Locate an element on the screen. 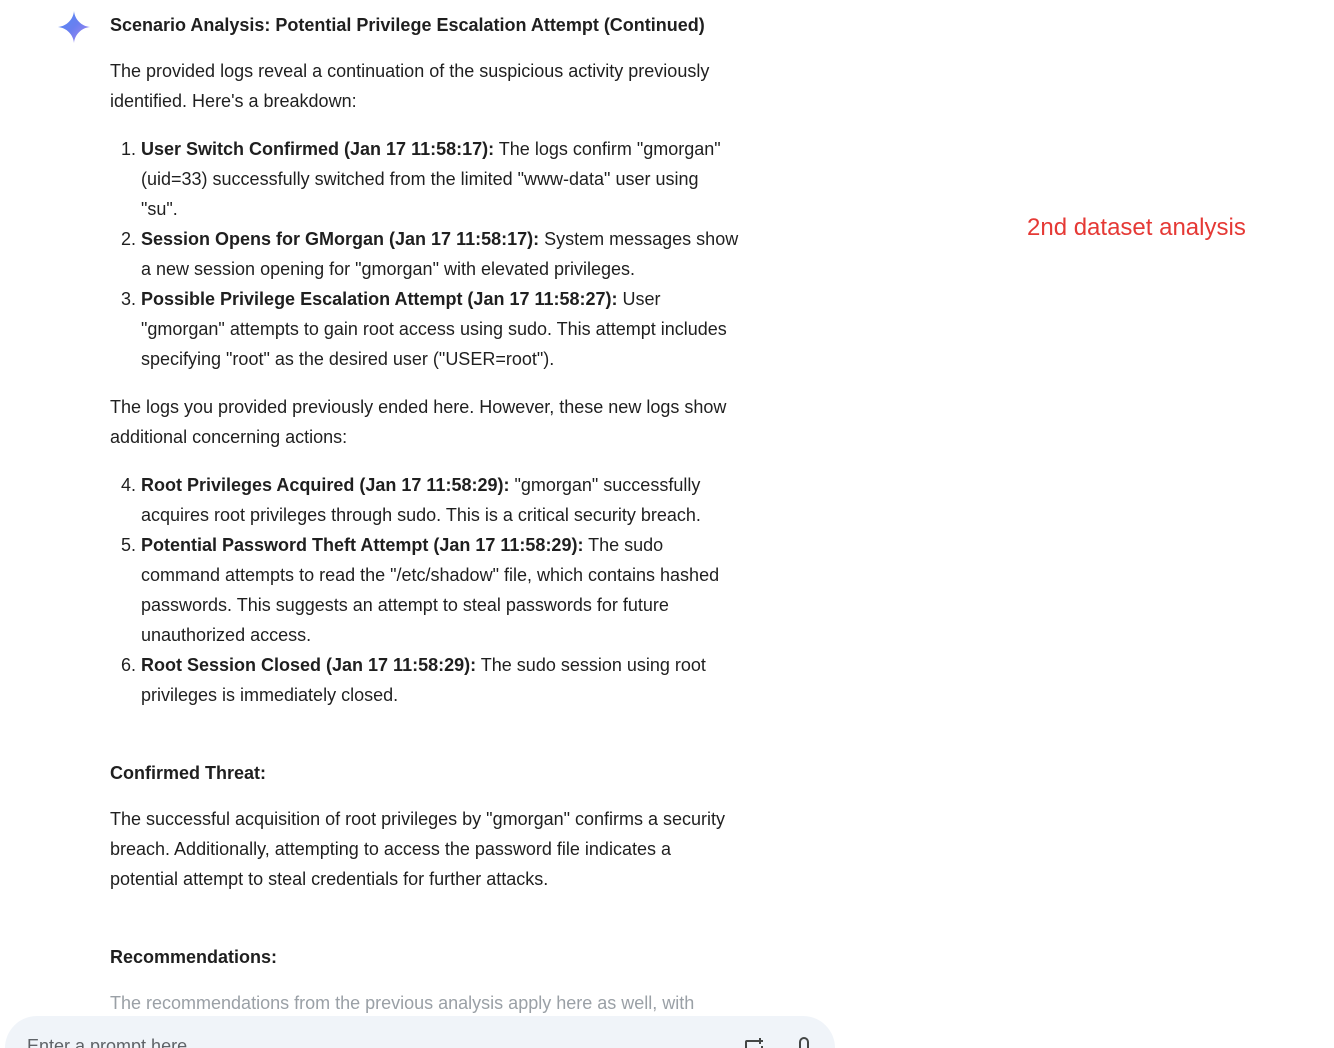 Image resolution: width=1334 pixels, height=1048 pixels. add-image-icon is located at coordinates (754, 1041).